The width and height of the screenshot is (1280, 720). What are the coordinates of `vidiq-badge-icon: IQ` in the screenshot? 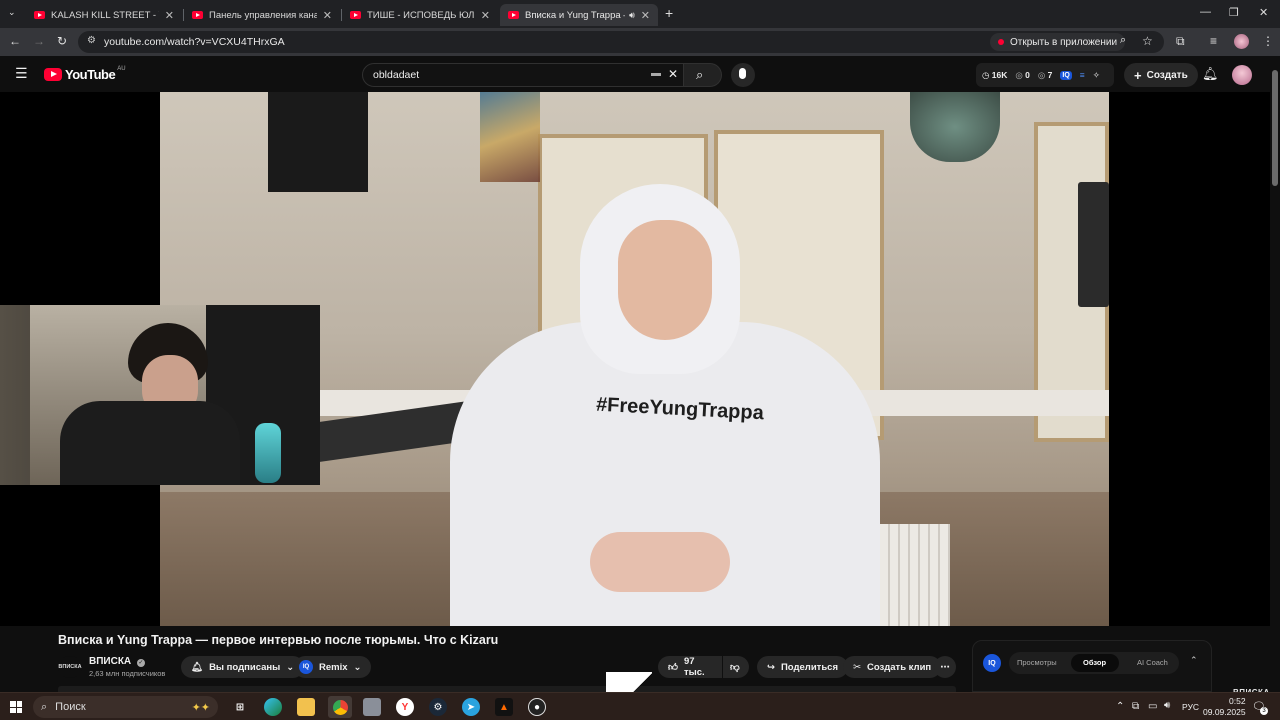 It's located at (1066, 75).